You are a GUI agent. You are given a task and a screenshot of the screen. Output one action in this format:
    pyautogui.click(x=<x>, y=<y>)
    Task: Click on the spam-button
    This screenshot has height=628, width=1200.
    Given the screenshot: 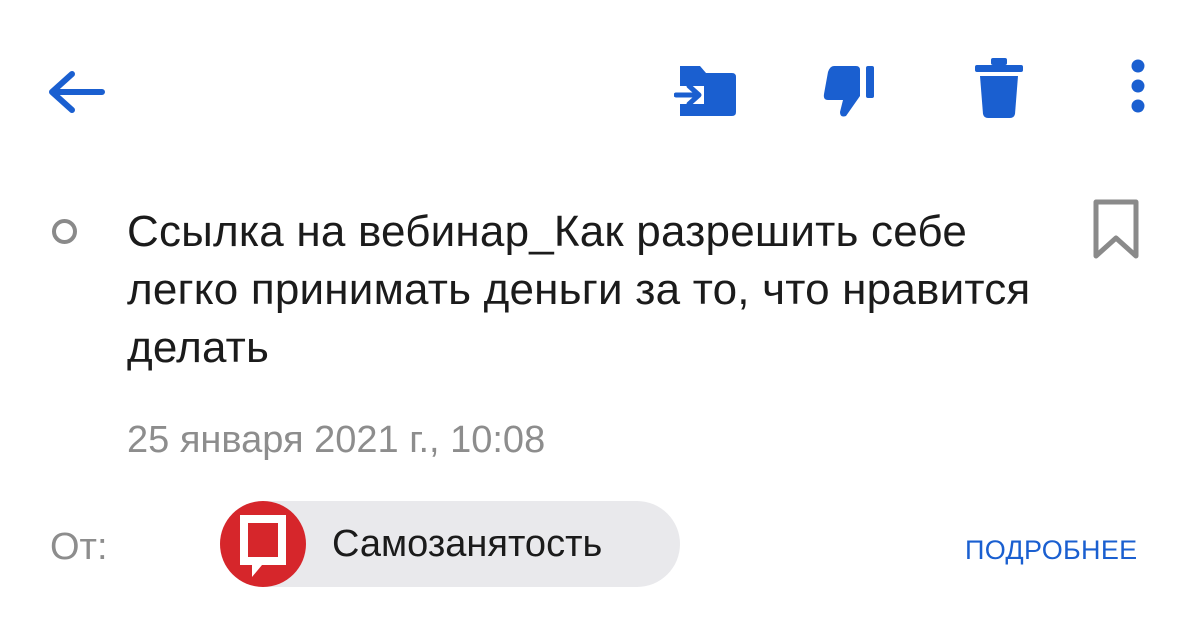 What is the action you would take?
    pyautogui.click(x=850, y=91)
    